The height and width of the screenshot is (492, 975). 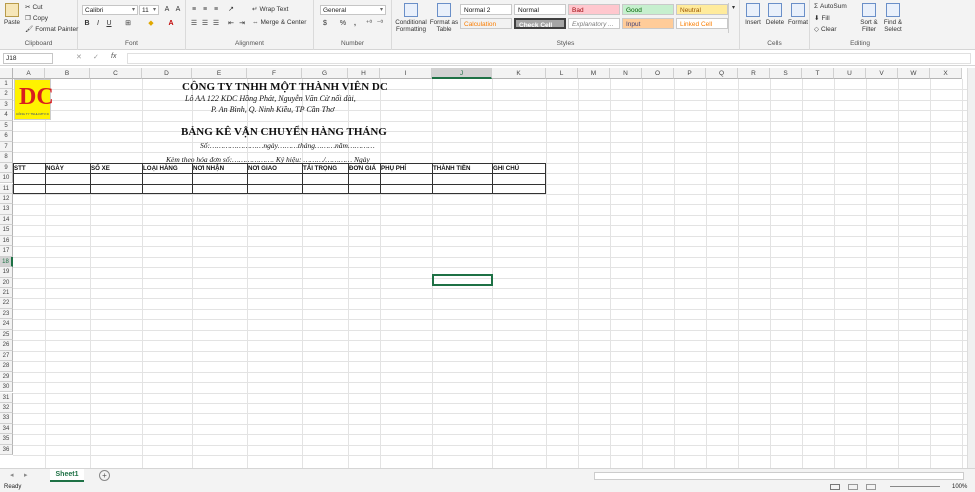 I want to click on font-color-icon: A, so click(x=171, y=24).